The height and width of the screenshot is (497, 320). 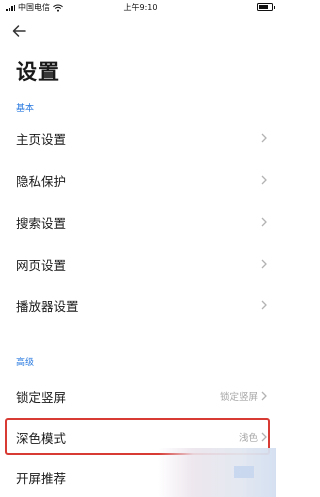 I want to click on settings-item-player: 播放器设置, so click(x=140, y=305).